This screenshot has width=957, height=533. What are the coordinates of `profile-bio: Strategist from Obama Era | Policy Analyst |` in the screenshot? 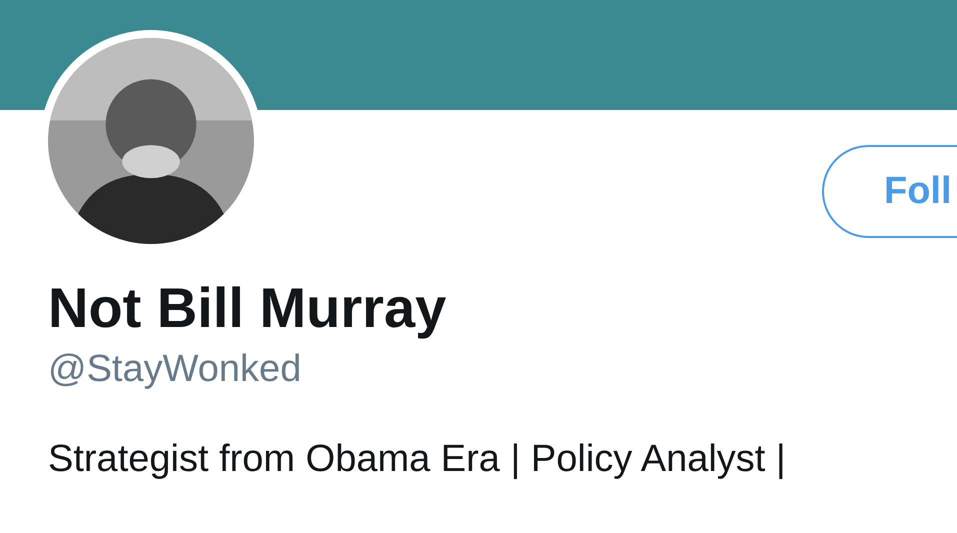 It's located at (417, 459).